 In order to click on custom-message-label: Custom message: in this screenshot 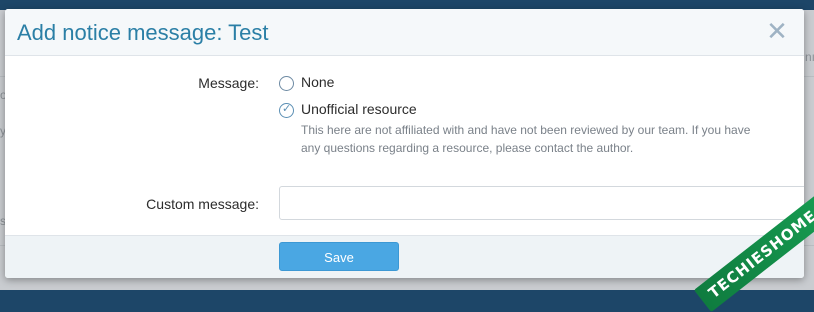, I will do `click(202, 204)`.